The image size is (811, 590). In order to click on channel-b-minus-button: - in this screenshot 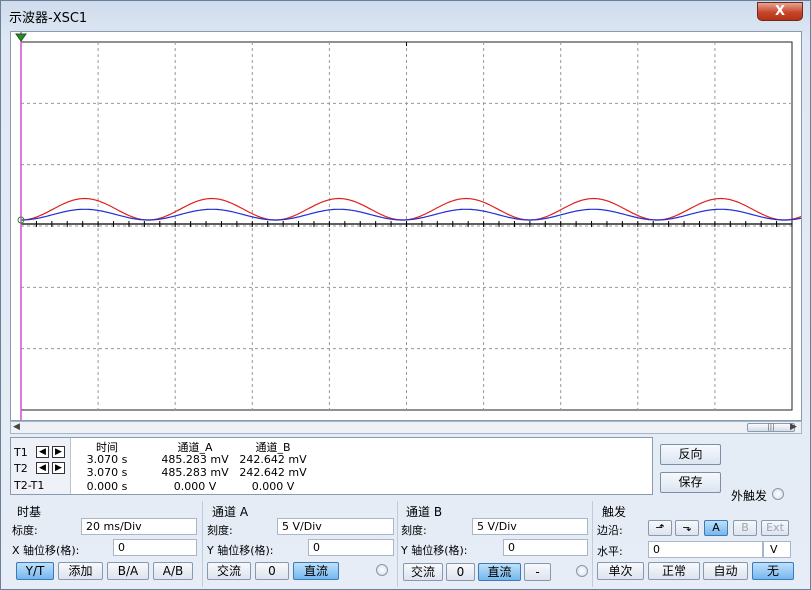, I will do `click(537, 572)`.